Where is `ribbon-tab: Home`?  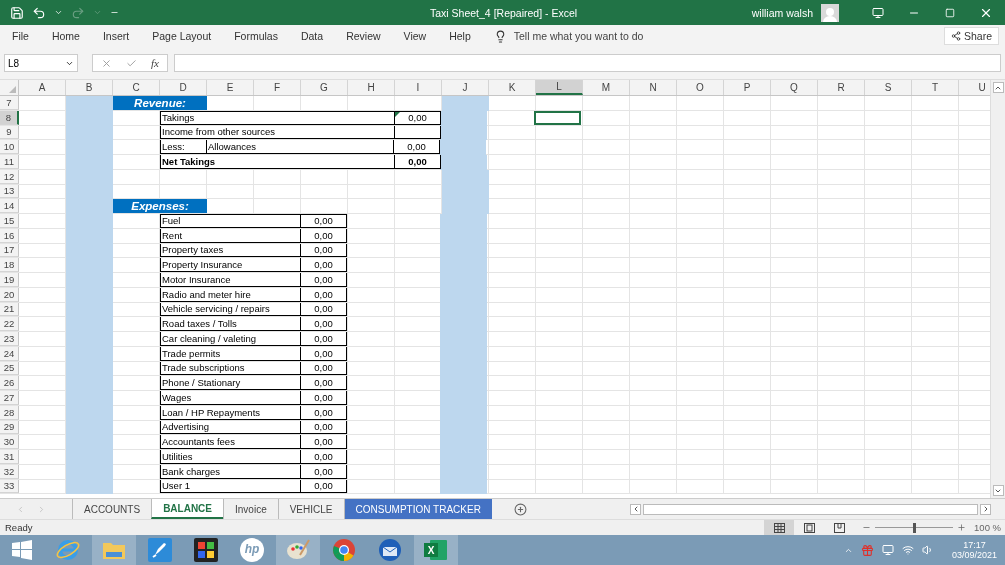 ribbon-tab: Home is located at coordinates (65, 36).